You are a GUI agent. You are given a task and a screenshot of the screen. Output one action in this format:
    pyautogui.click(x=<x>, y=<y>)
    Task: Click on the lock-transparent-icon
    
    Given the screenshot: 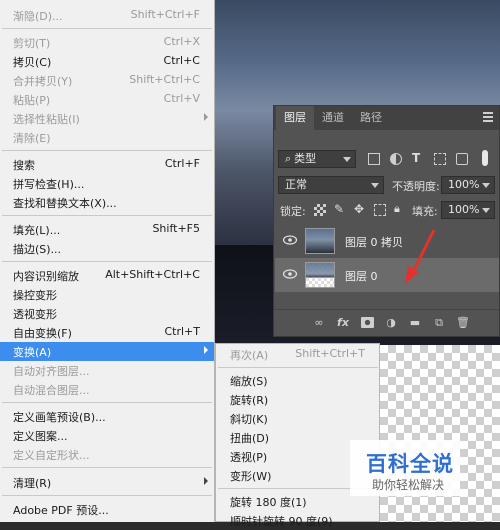 What is the action you would take?
    pyautogui.click(x=320, y=210)
    